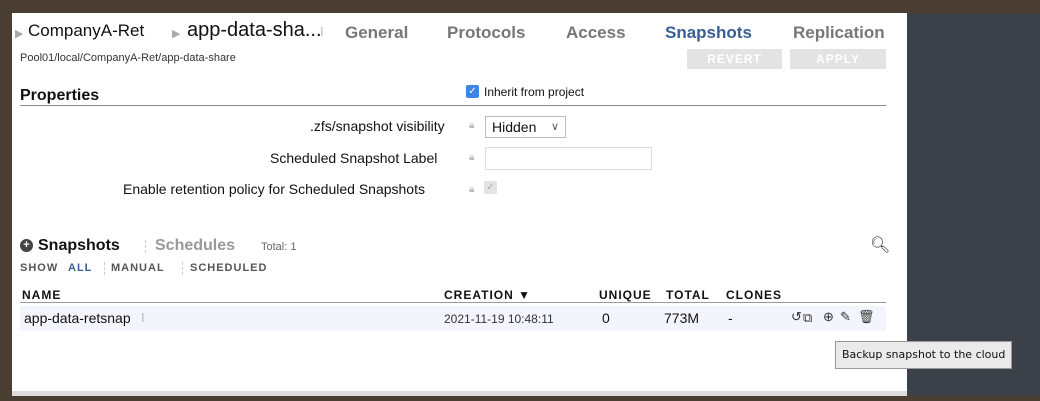  What do you see at coordinates (376, 33) in the screenshot?
I see `tab-general: General` at bounding box center [376, 33].